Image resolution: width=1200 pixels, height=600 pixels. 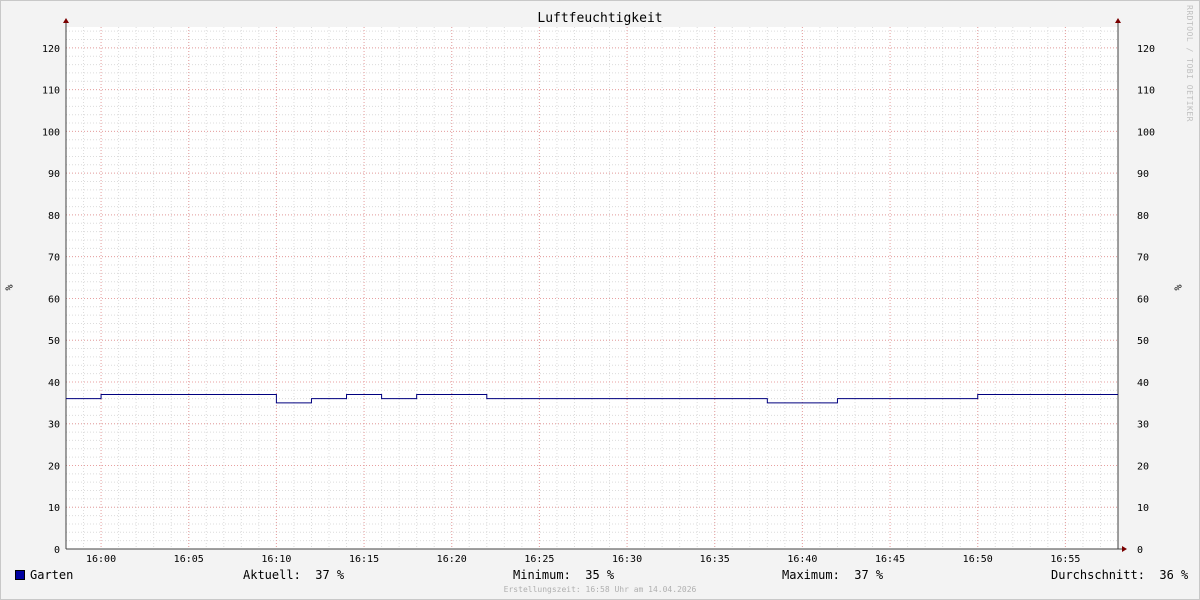 What do you see at coordinates (1065, 559) in the screenshot?
I see `x-tick-label: 16:55` at bounding box center [1065, 559].